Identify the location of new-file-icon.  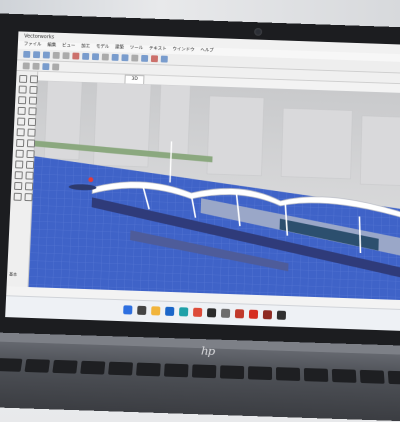
(27, 54).